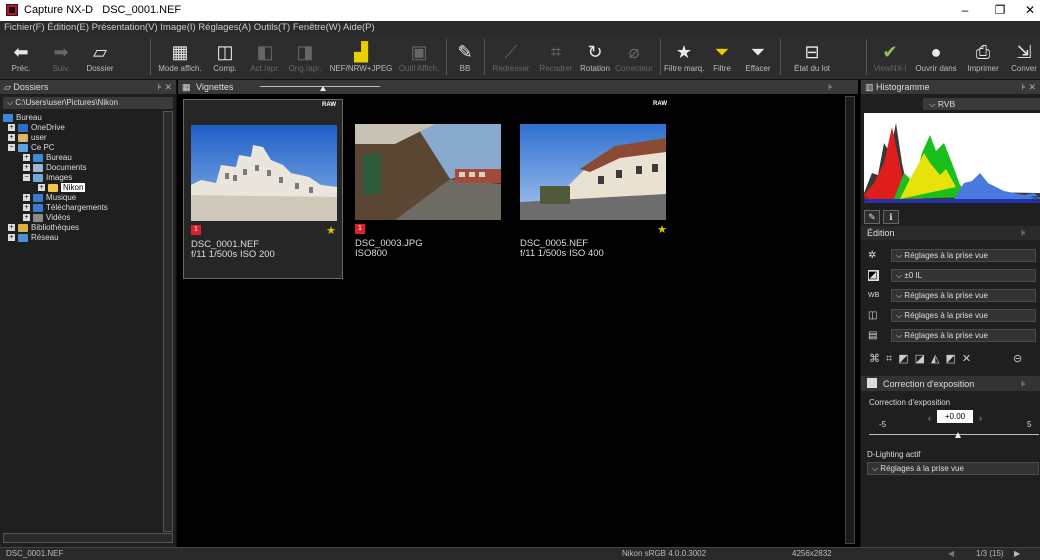 The height and width of the screenshot is (560, 1040). I want to click on grid-icon: ▦, so click(186, 87).